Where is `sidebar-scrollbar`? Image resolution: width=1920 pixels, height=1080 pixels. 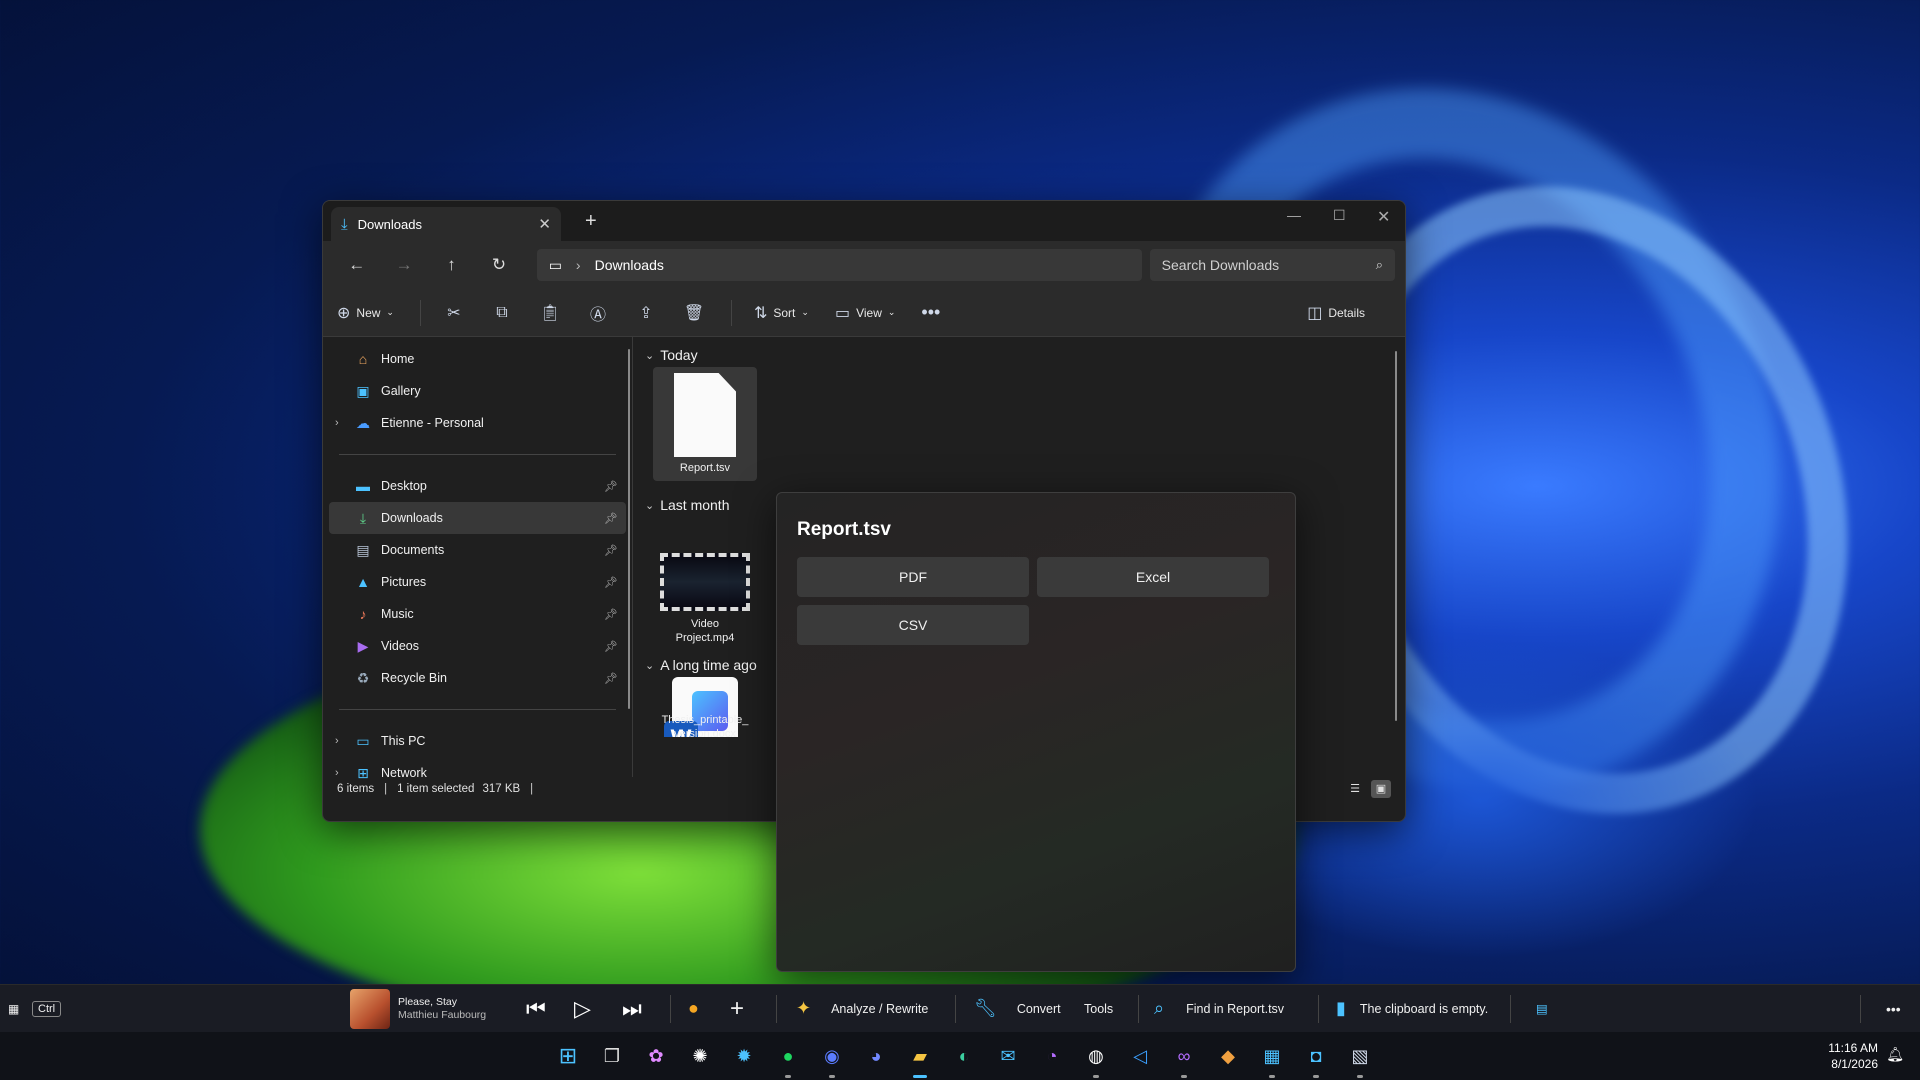 sidebar-scrollbar is located at coordinates (629, 529).